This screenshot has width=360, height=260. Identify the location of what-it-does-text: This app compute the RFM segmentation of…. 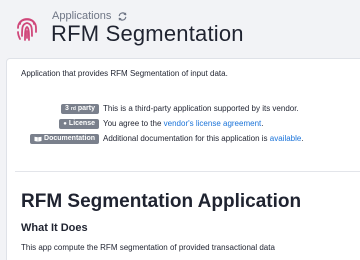
(148, 247).